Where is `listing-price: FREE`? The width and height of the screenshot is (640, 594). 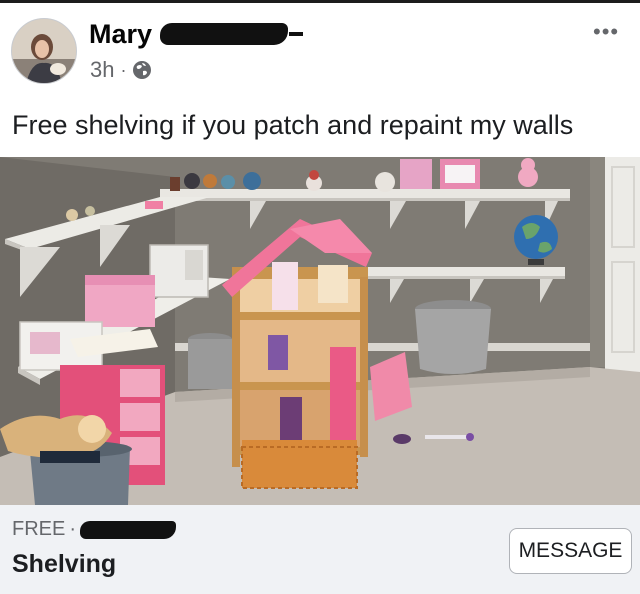
listing-price: FREE is located at coordinates (39, 529).